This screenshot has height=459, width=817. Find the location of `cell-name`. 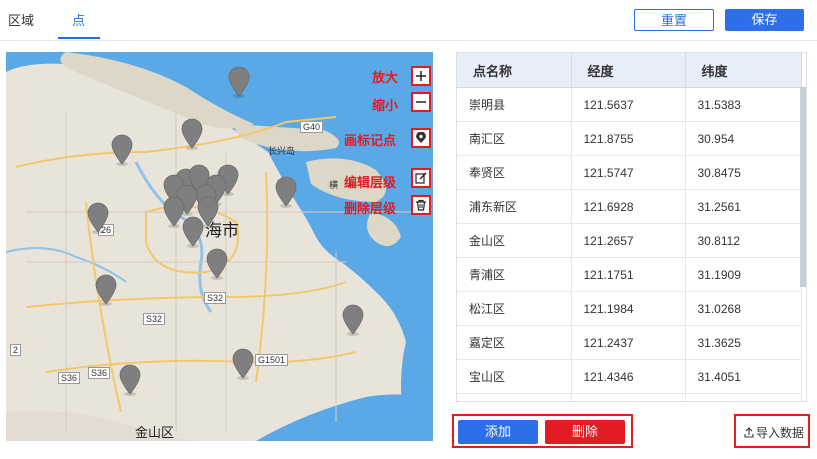

cell-name is located at coordinates (514, 397).